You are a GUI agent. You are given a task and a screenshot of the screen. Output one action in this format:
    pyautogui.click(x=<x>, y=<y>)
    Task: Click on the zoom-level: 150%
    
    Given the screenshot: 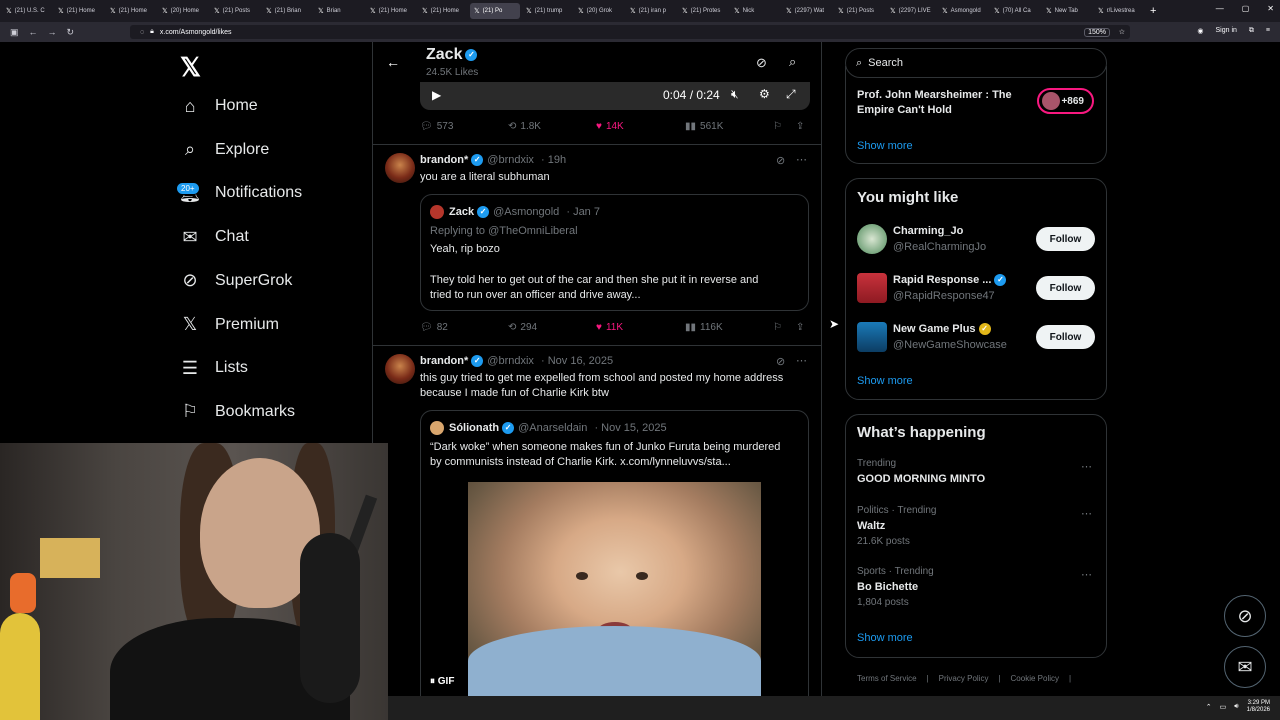 What is the action you would take?
    pyautogui.click(x=1097, y=32)
    